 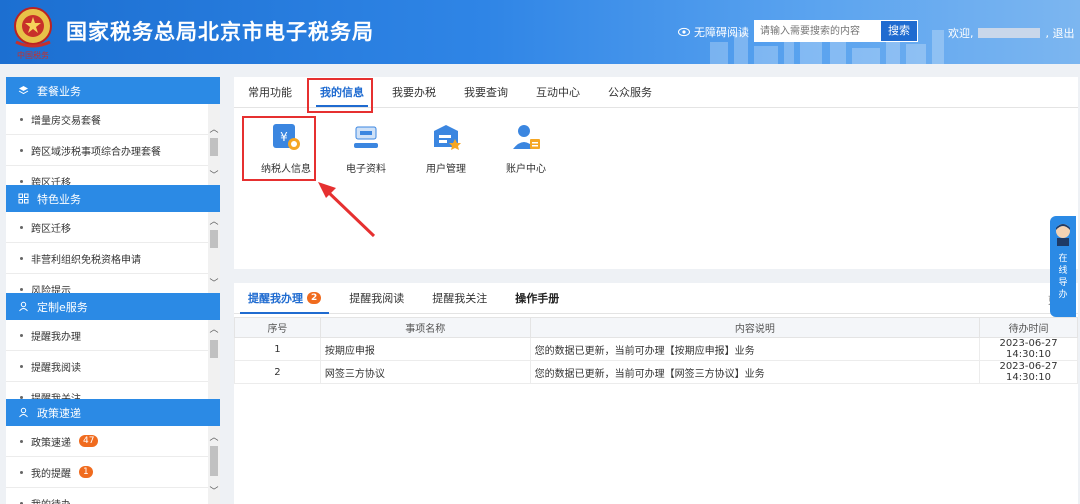 I want to click on tile-user-management: 用户管理, so click(x=446, y=146).